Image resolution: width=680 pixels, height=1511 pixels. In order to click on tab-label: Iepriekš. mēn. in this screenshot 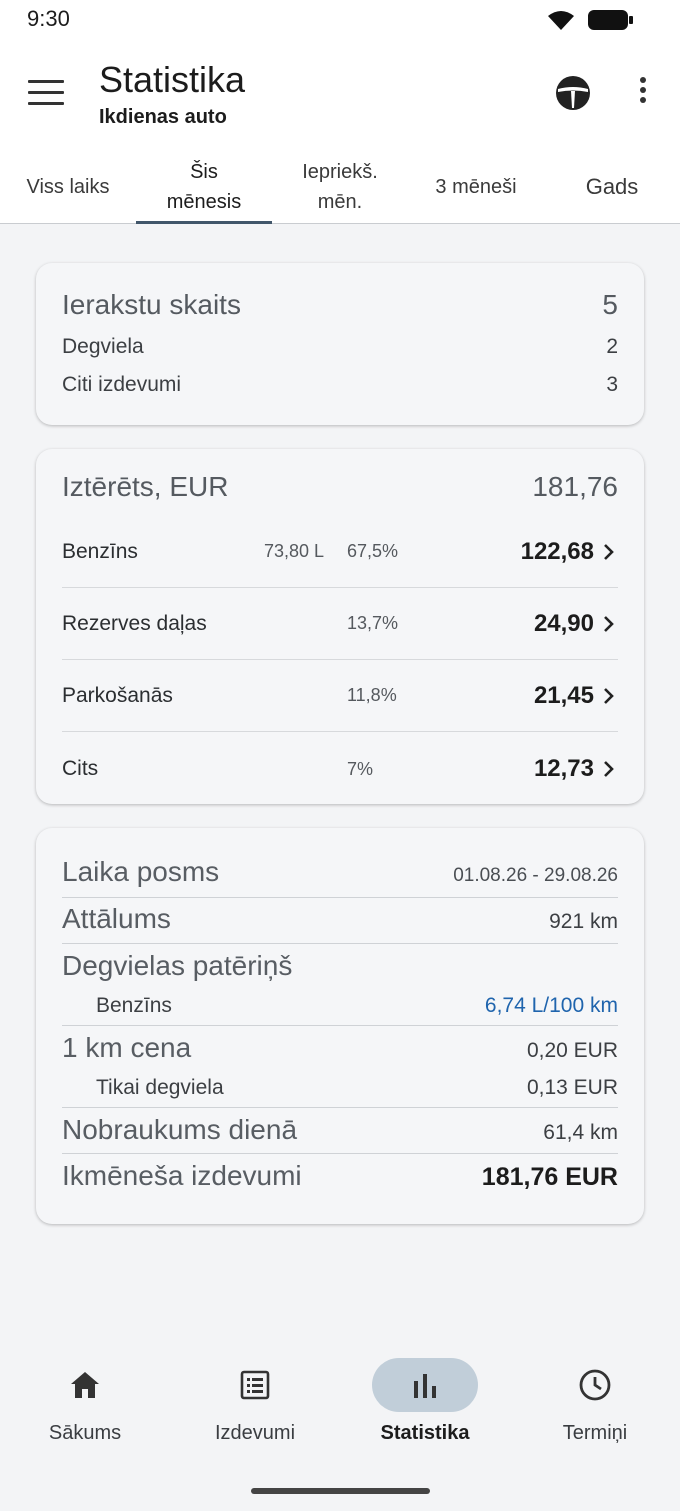, I will do `click(340, 187)`.